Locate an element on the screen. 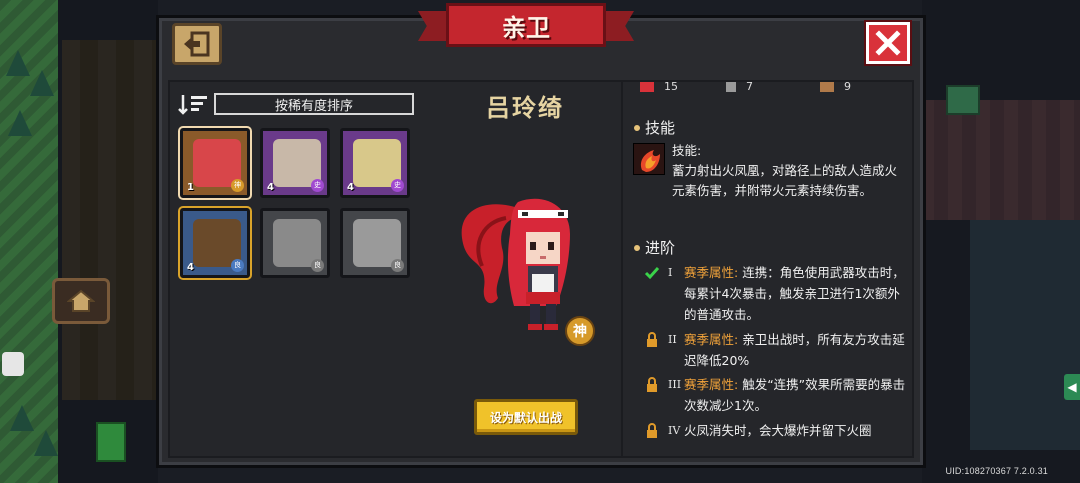 The height and width of the screenshot is (483, 1080). check-icon is located at coordinates (652, 273).